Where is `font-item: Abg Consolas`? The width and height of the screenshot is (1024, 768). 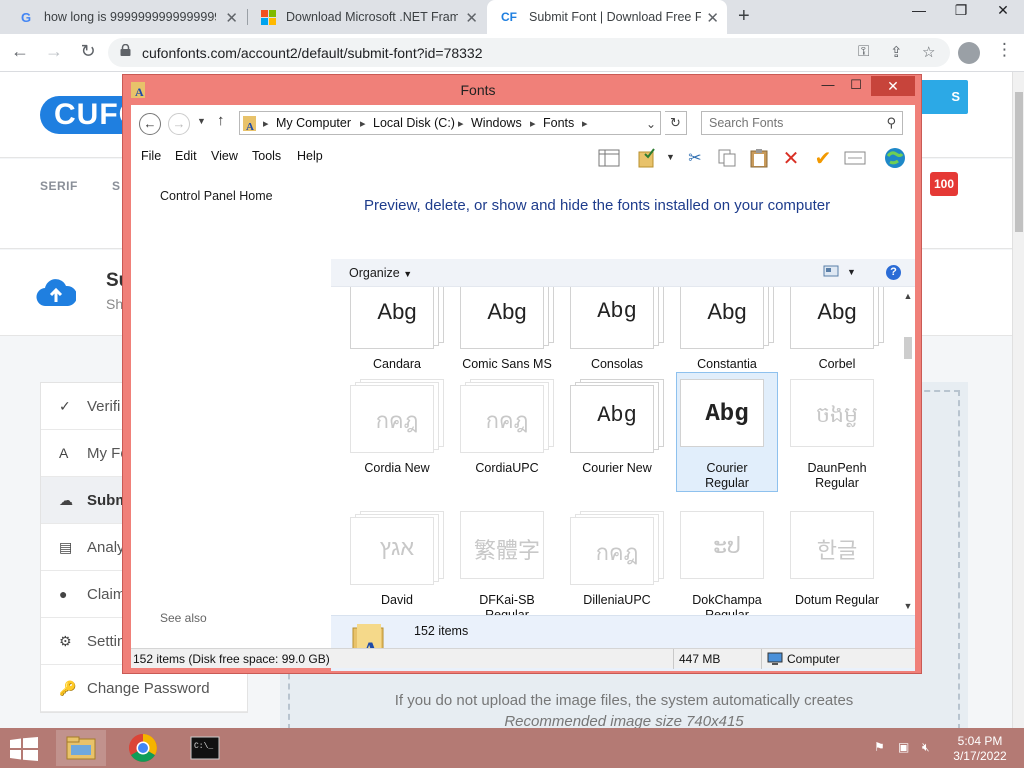
font-item: Abg Consolas is located at coordinates (617, 329).